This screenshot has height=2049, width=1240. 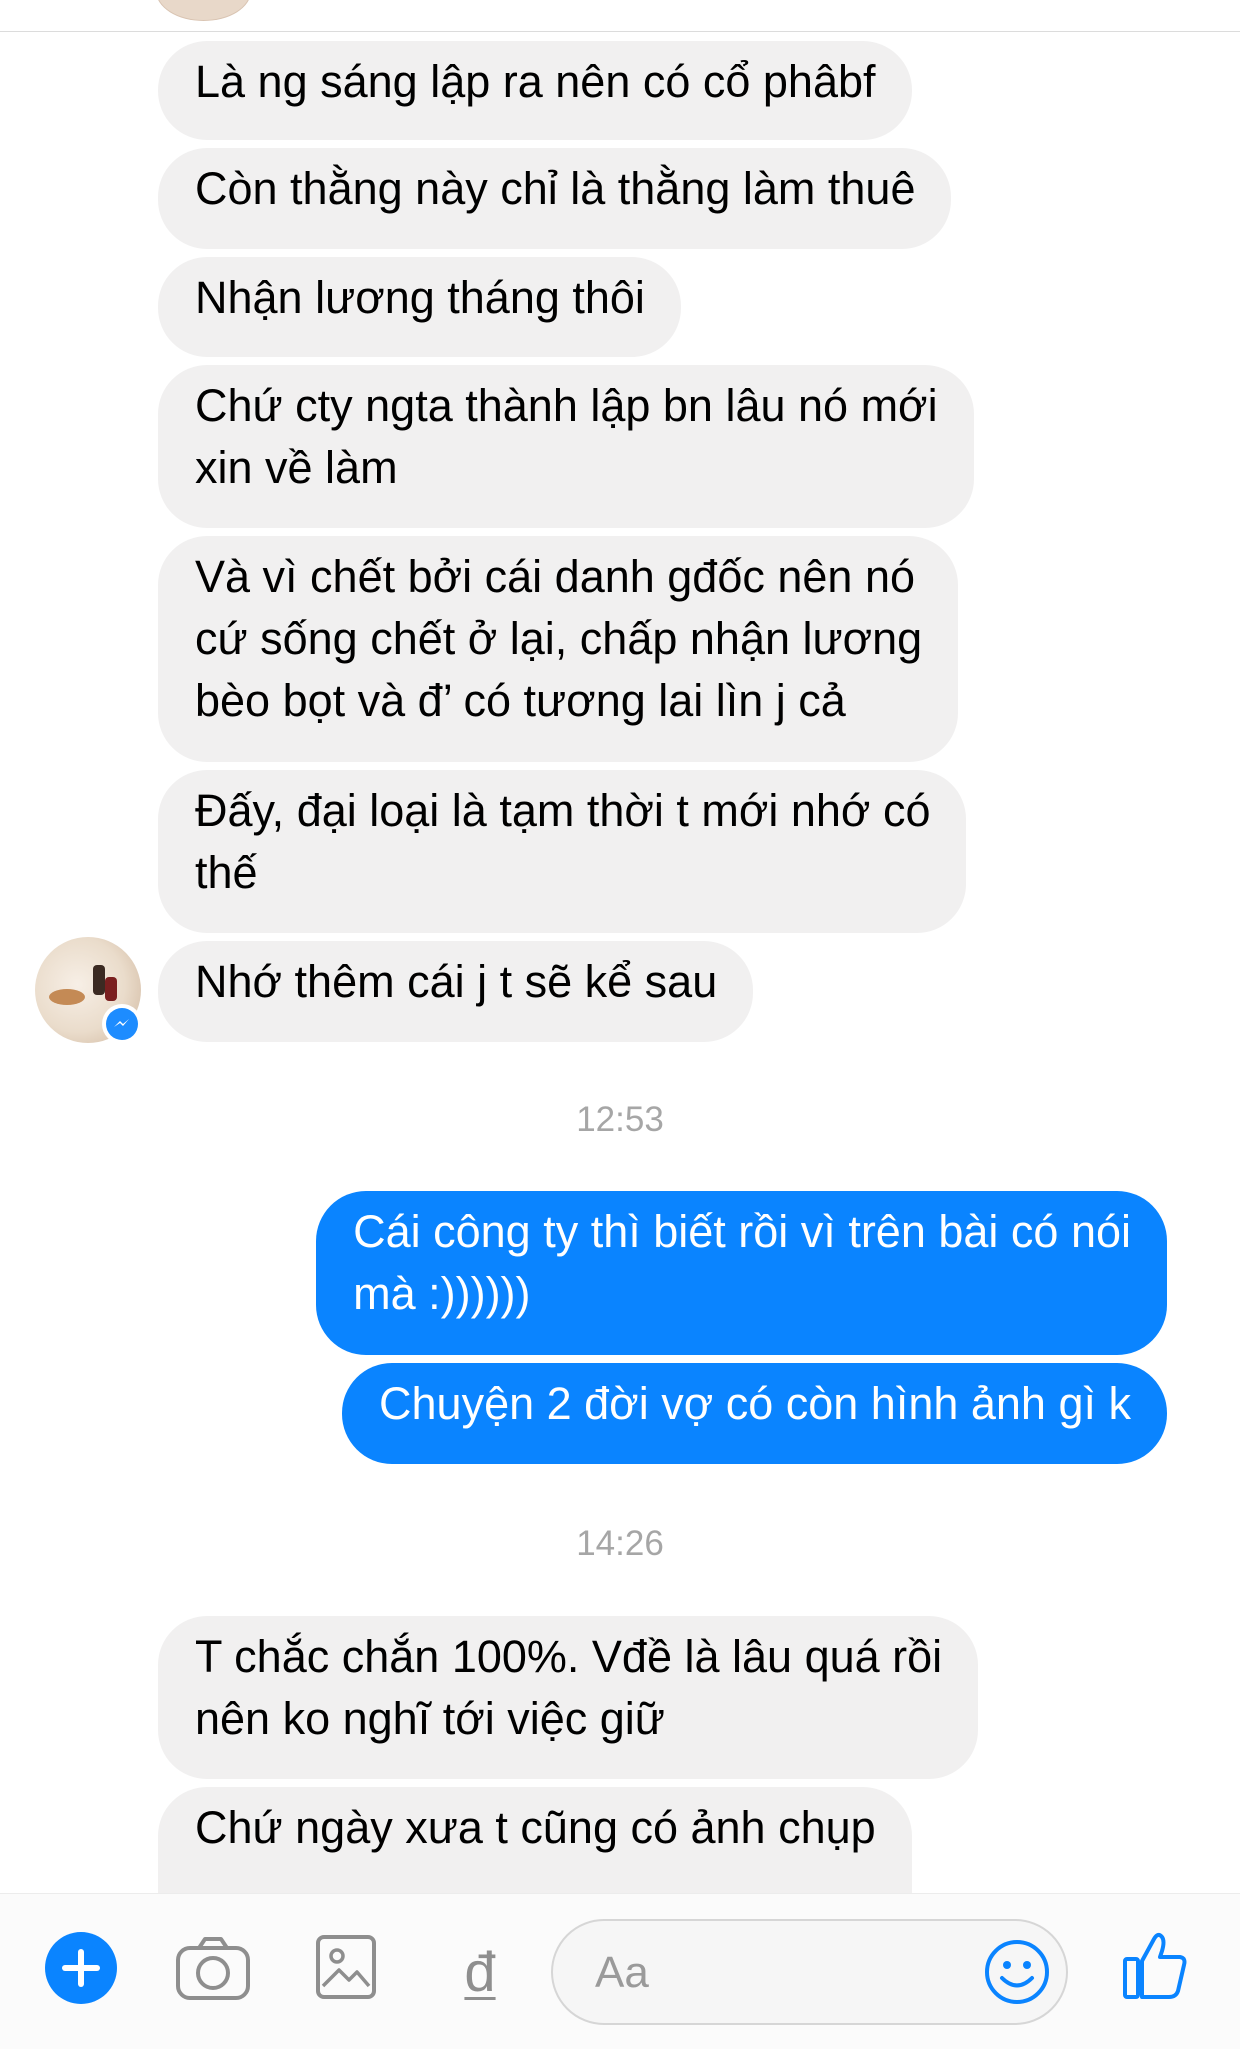 I want to click on thumbs-up-icon, so click(x=1155, y=1965).